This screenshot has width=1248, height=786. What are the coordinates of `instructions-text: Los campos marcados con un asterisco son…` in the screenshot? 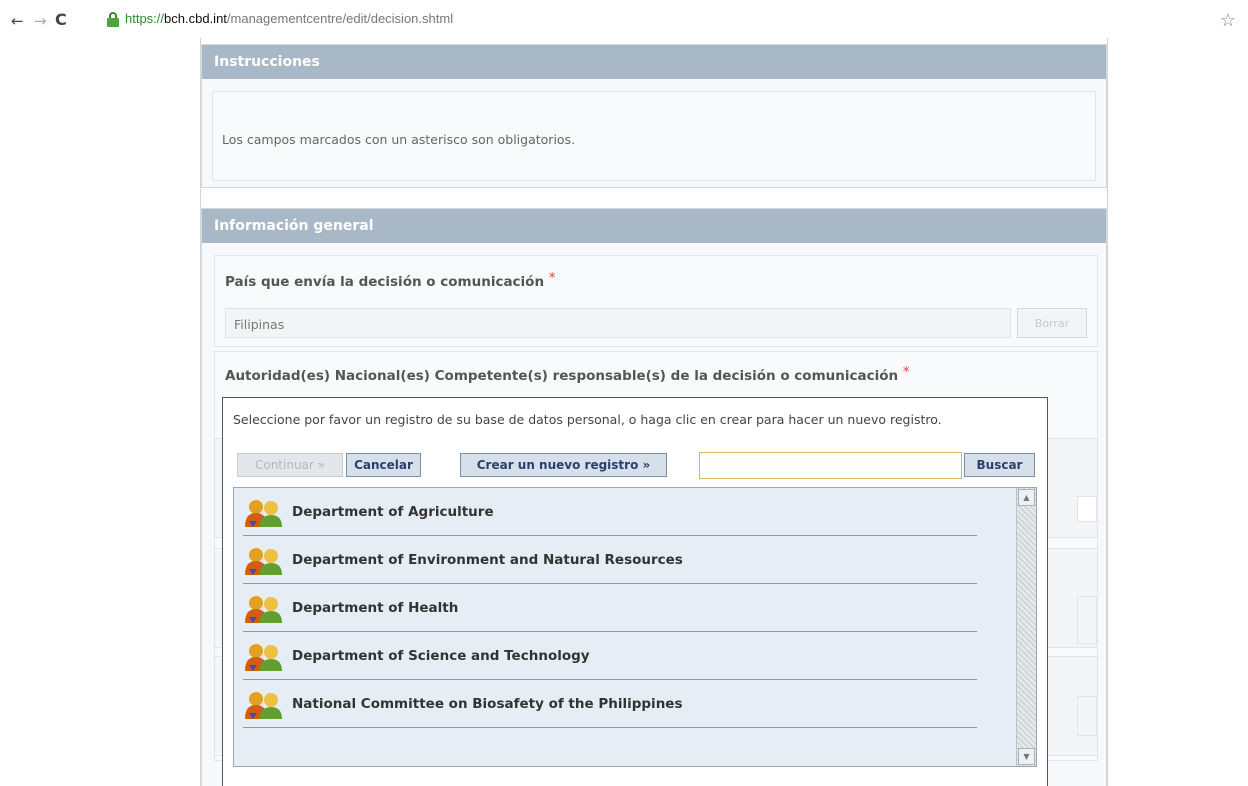 It's located at (399, 139).